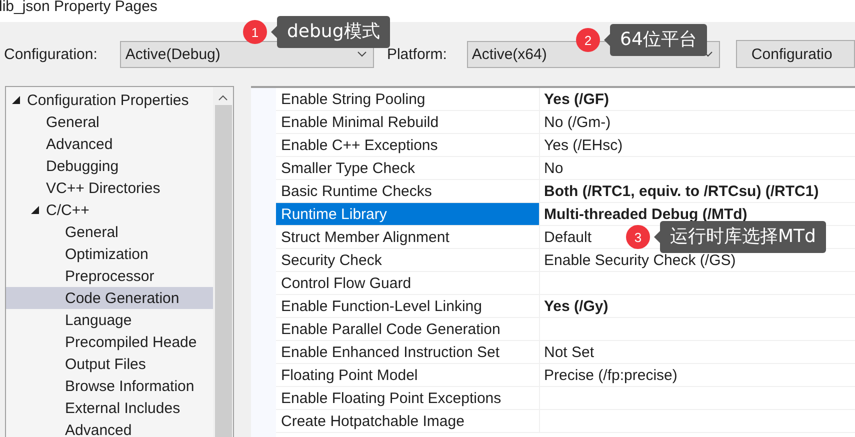  Describe the element at coordinates (109, 364) in the screenshot. I see `tree-item: Output Files` at that location.